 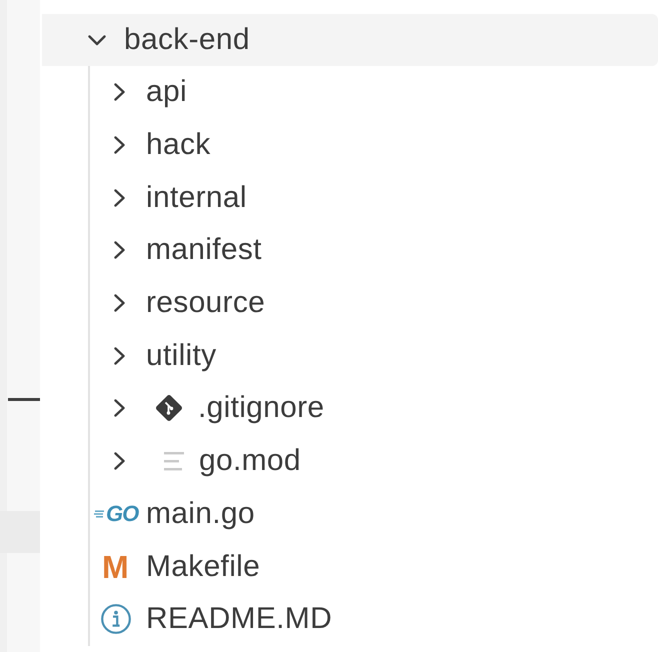 I want to click on file-name: Makefile, so click(x=203, y=566).